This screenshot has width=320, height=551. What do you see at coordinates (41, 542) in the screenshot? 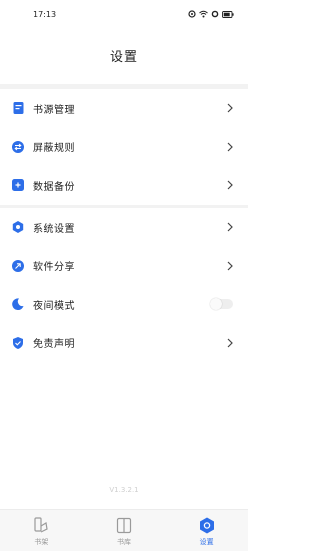
I see `tab-label: 书架` at bounding box center [41, 542].